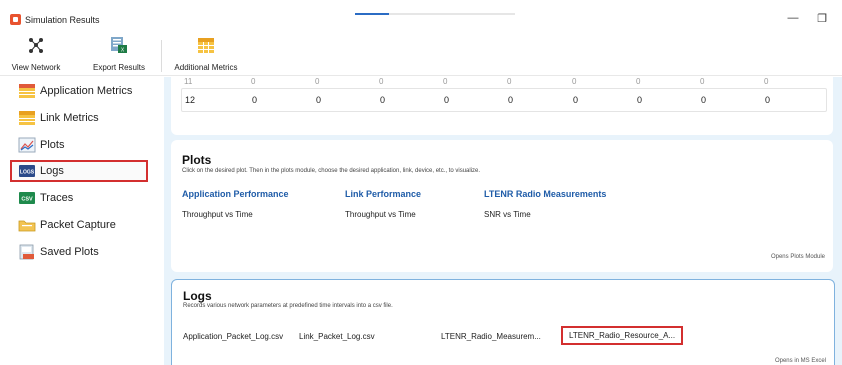 The image size is (842, 365). I want to click on link-performance-heading: Link Performance, so click(383, 194).